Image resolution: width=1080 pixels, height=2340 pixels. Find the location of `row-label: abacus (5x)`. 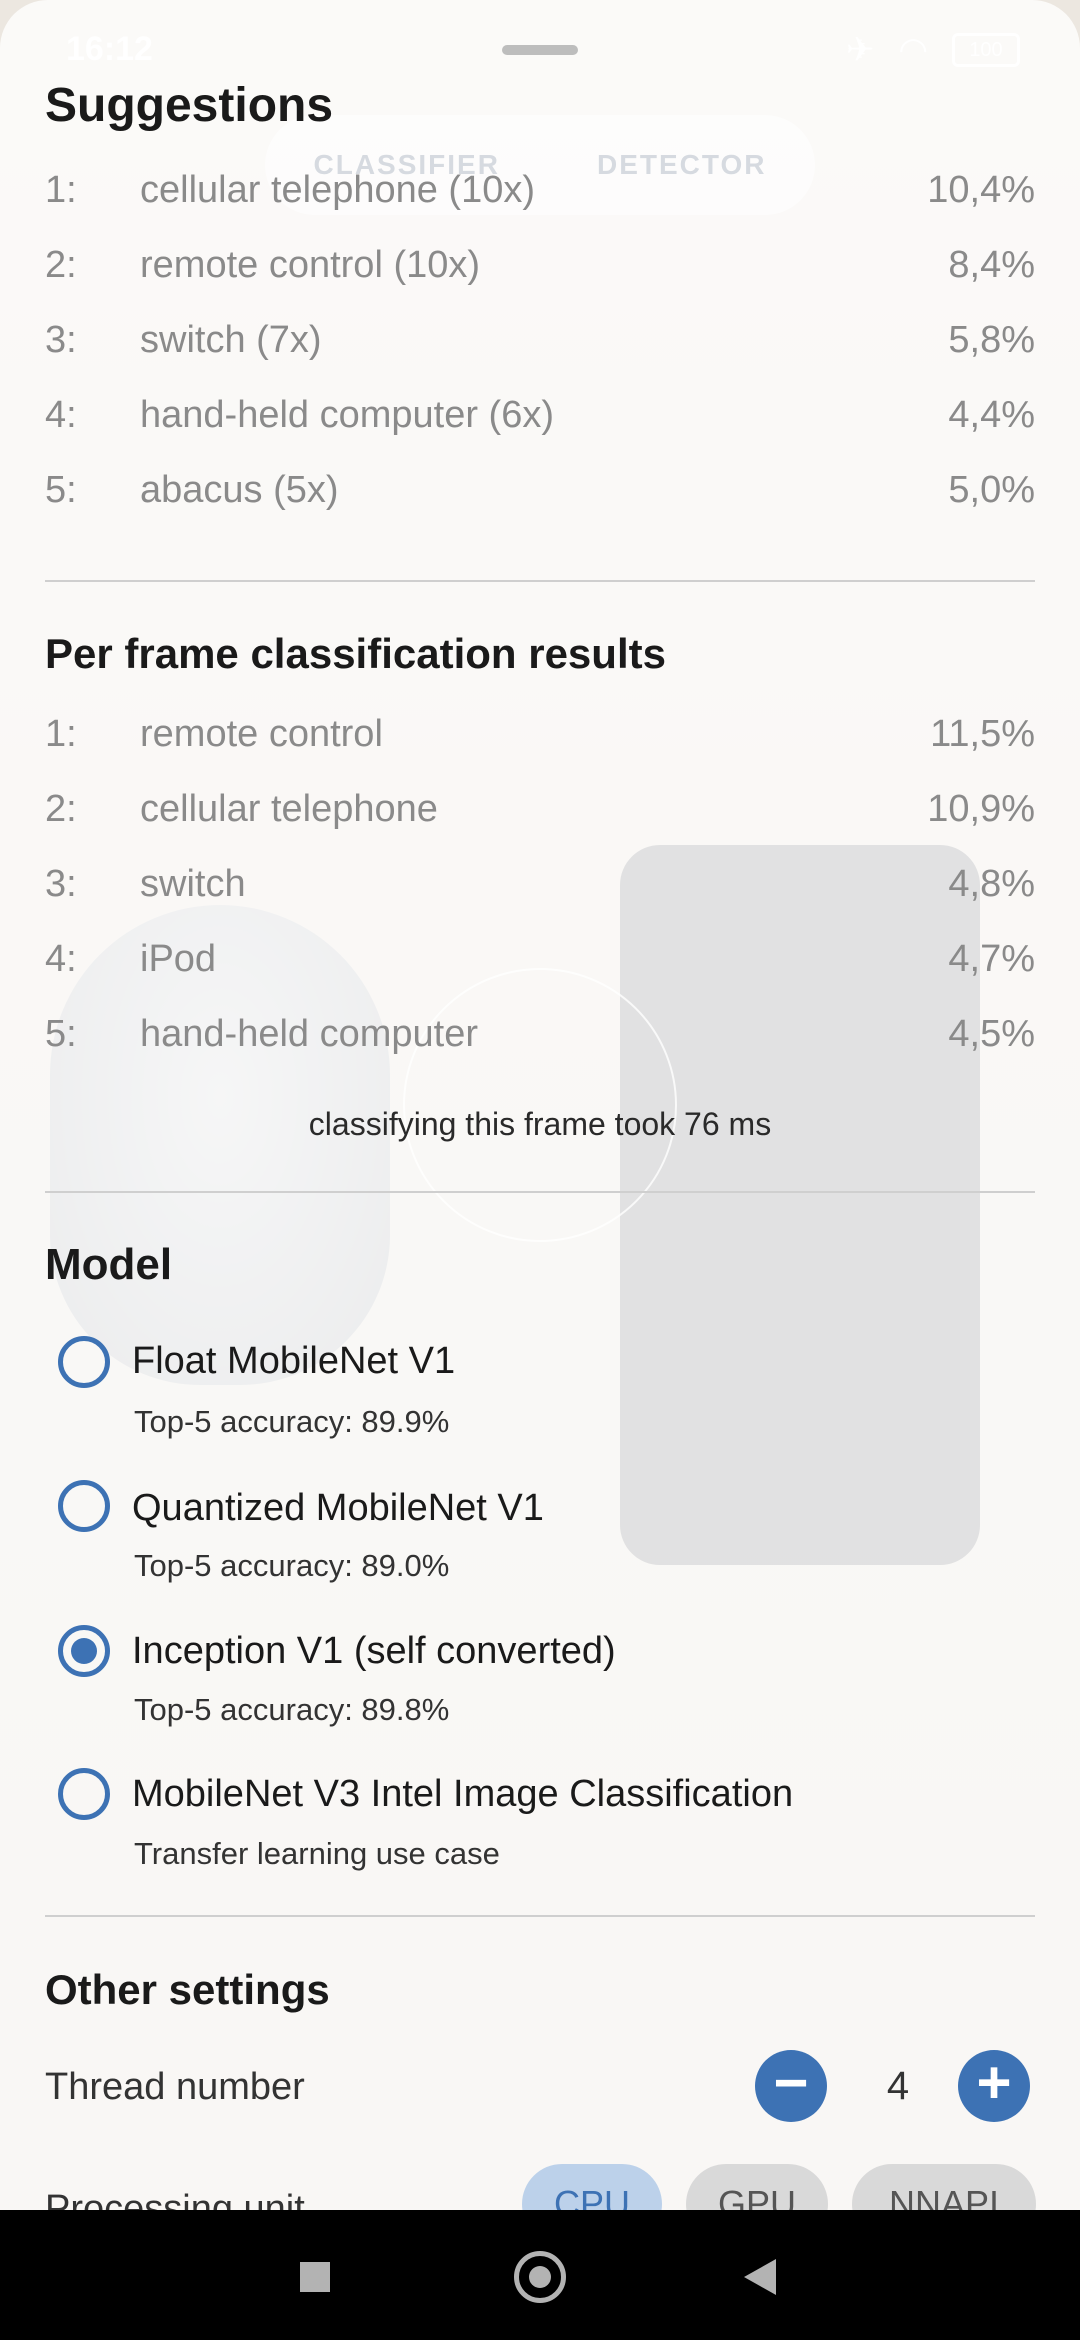

row-label: abacus (5x) is located at coordinates (239, 489).